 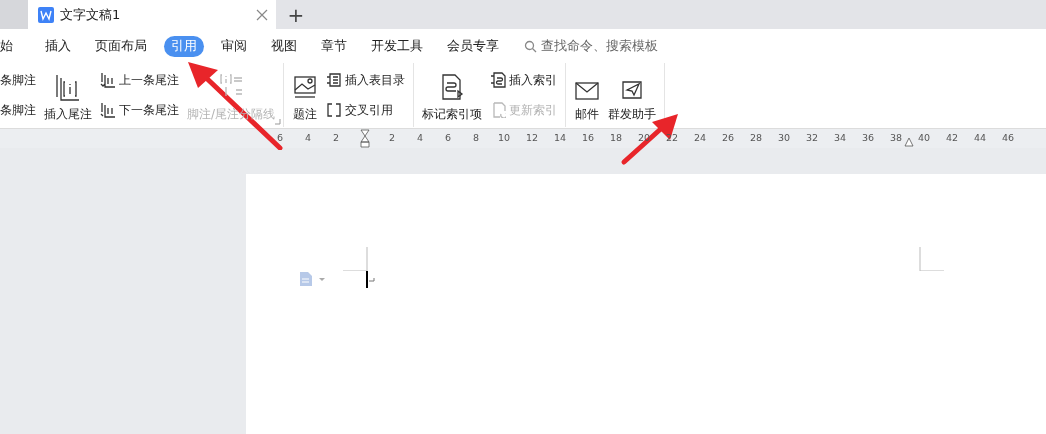 What do you see at coordinates (896, 138) in the screenshot?
I see `ruler-number: 38` at bounding box center [896, 138].